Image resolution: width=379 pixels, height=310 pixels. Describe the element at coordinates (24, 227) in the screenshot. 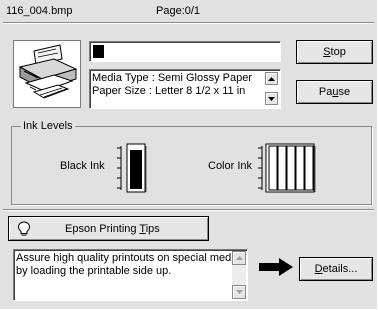

I see `lightbulb-icon` at that location.